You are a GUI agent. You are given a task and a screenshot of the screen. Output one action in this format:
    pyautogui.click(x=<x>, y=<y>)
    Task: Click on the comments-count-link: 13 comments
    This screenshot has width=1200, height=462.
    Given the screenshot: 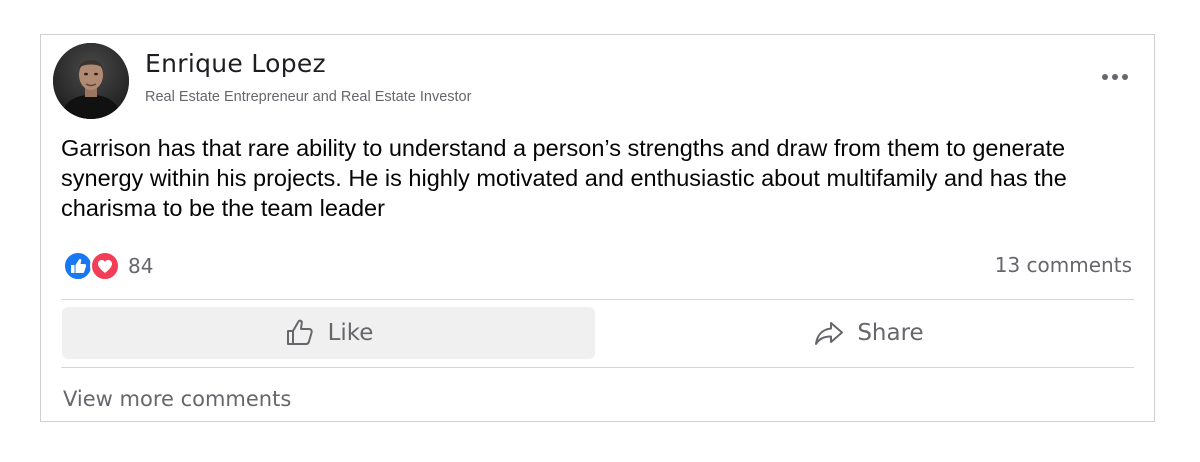 What is the action you would take?
    pyautogui.click(x=1063, y=265)
    